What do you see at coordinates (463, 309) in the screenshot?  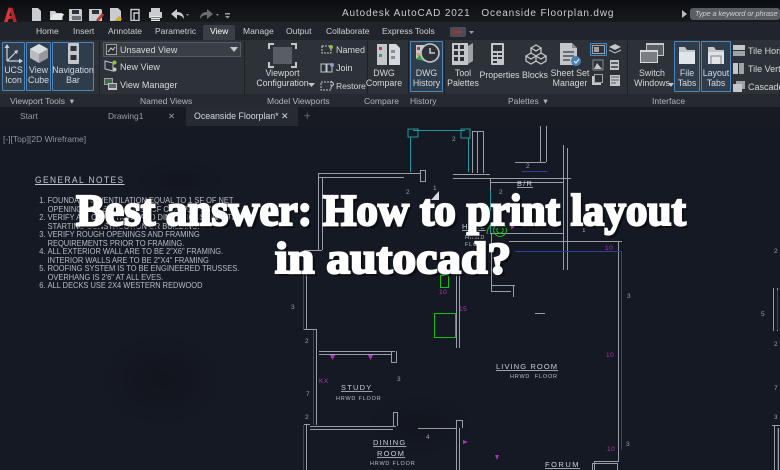 I see `svg-text: 15` at bounding box center [463, 309].